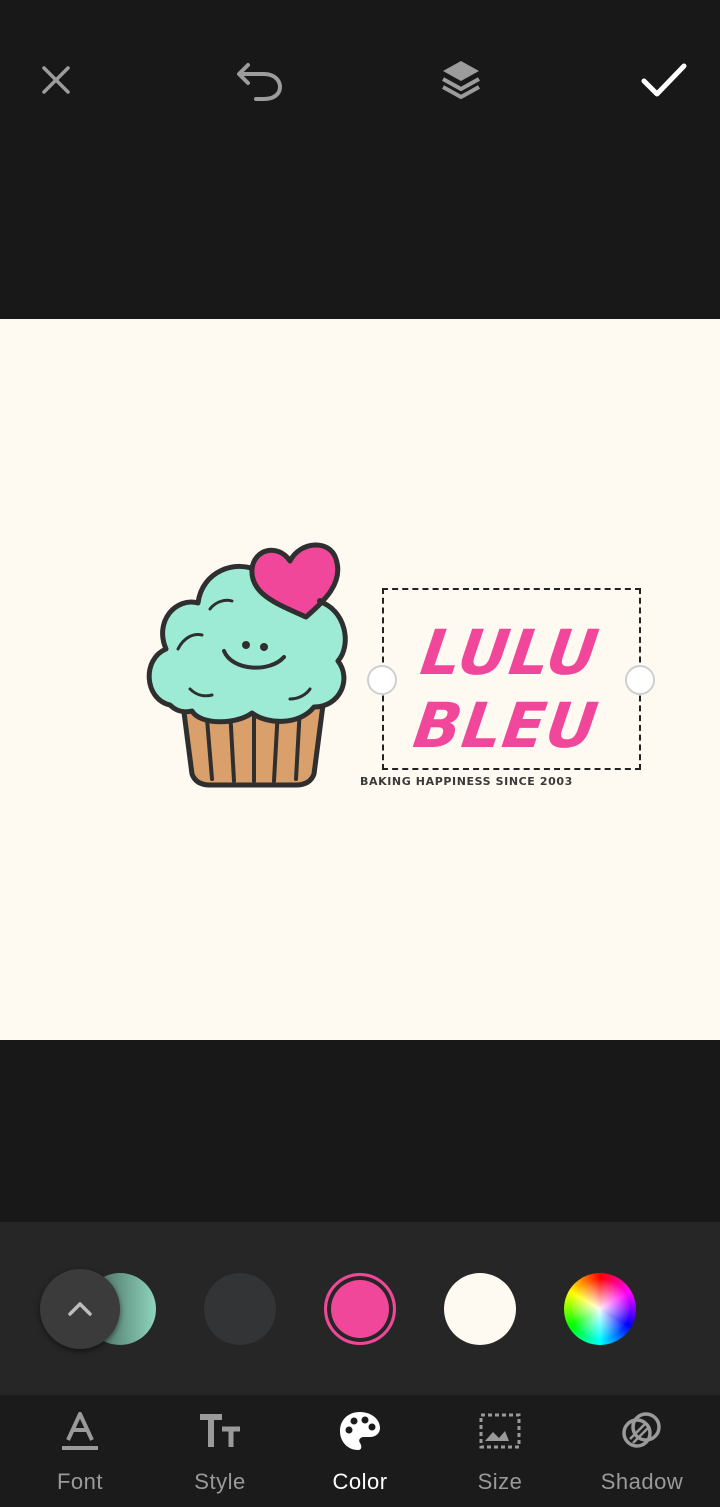  I want to click on layers-icon, so click(461, 80).